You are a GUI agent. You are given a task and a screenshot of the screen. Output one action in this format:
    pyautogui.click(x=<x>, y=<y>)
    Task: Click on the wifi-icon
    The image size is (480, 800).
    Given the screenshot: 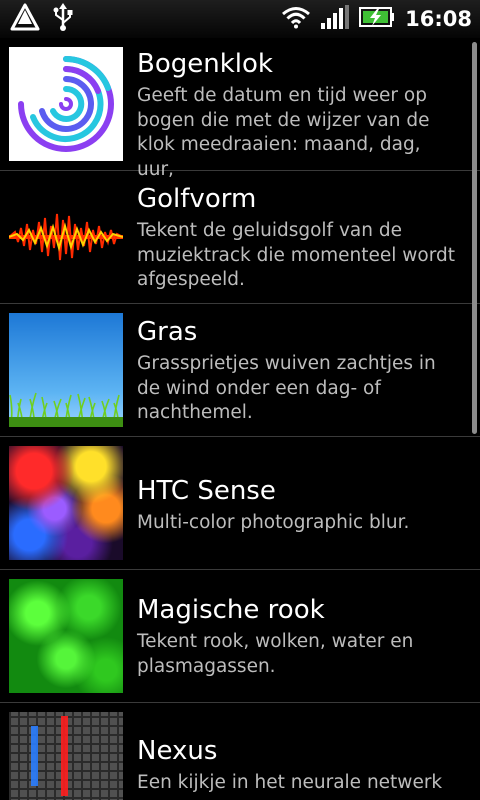 What is the action you would take?
    pyautogui.click(x=296, y=19)
    